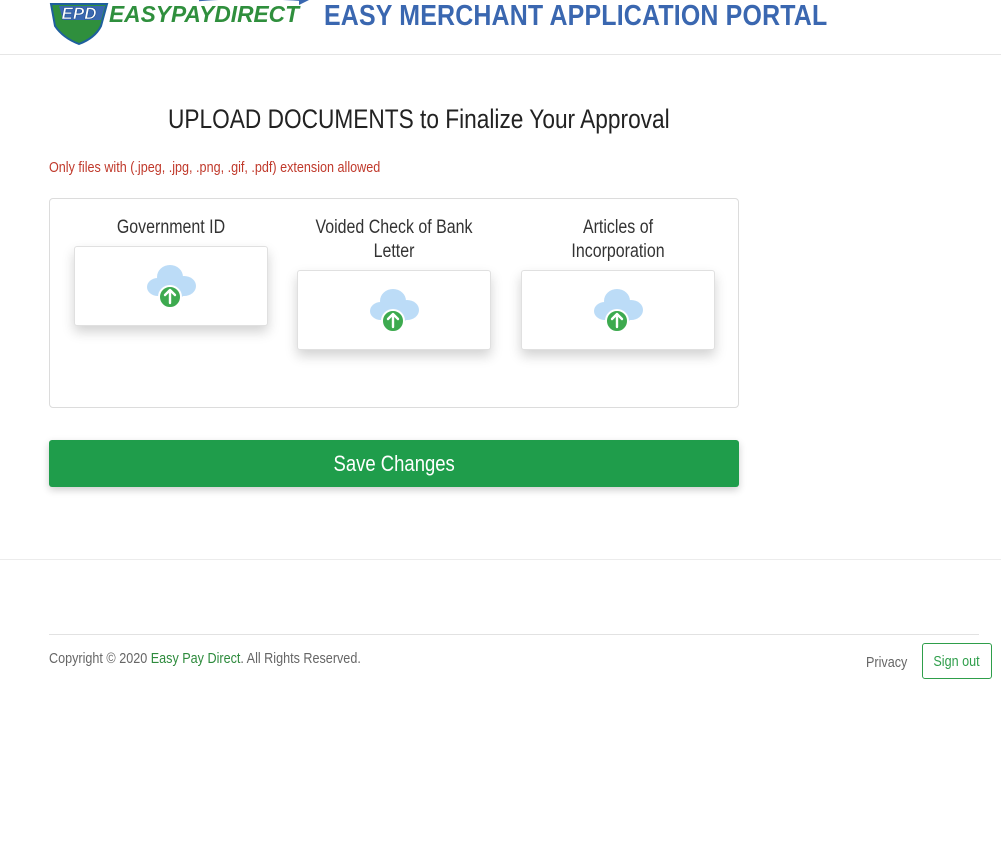 The width and height of the screenshot is (1001, 853). What do you see at coordinates (500, 559) in the screenshot?
I see `content-divider` at bounding box center [500, 559].